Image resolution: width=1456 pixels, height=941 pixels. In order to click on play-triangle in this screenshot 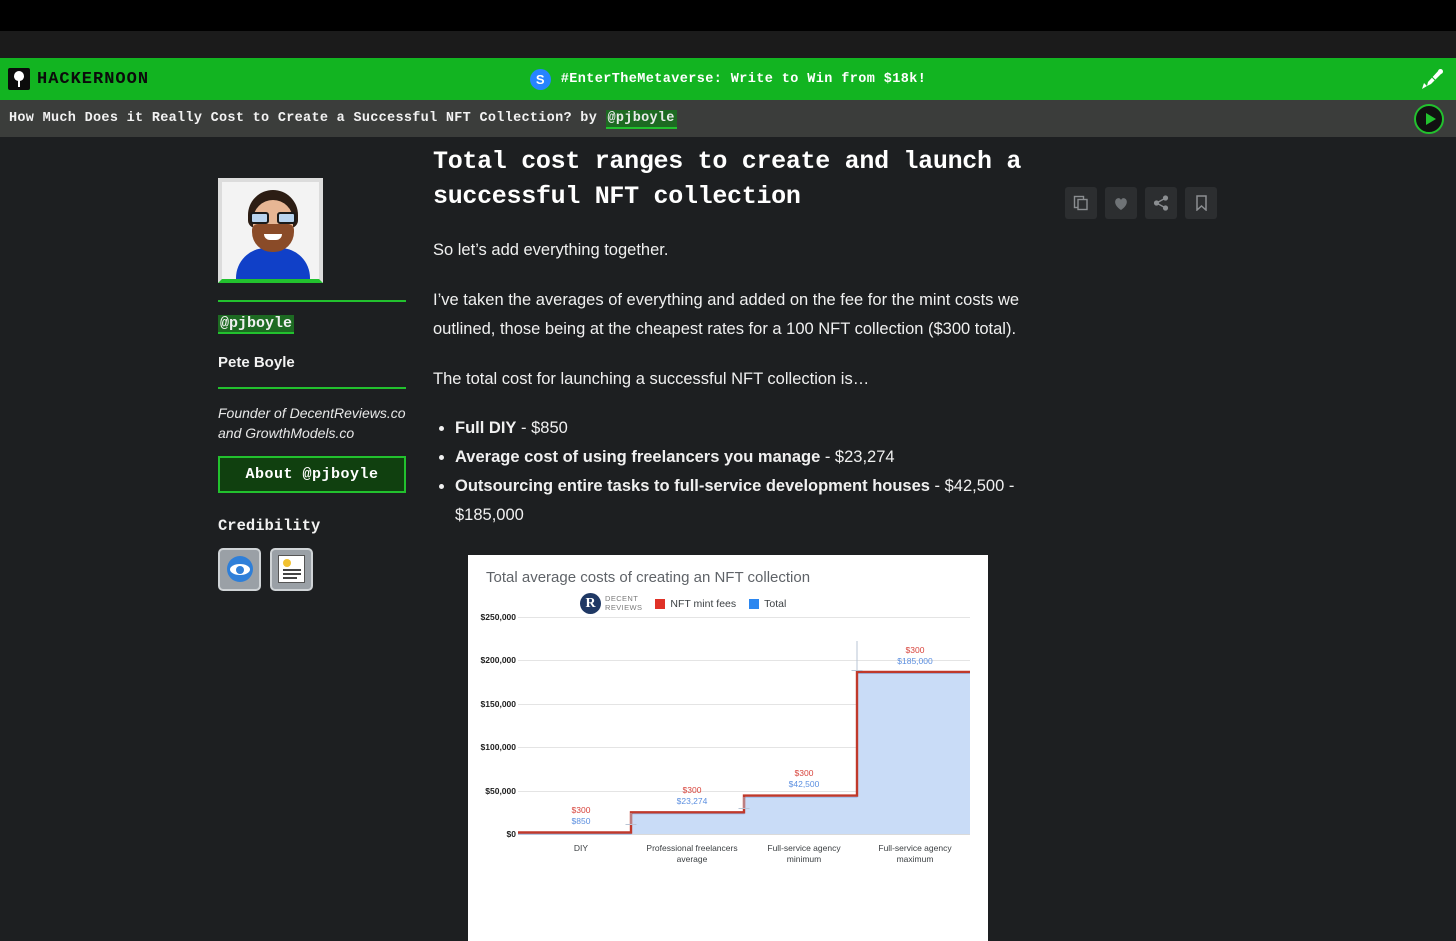, I will do `click(1430, 119)`.